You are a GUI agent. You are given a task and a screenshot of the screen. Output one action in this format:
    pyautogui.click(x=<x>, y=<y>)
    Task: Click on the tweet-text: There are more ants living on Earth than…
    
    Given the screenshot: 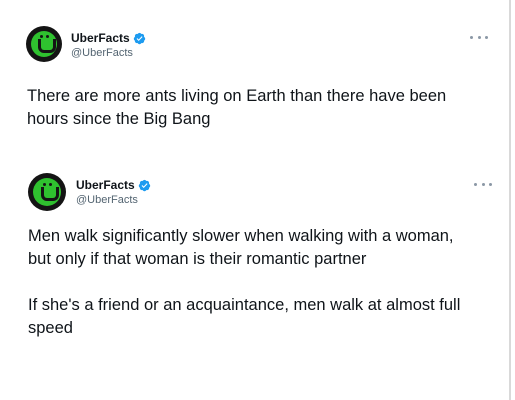 What is the action you would take?
    pyautogui.click(x=237, y=107)
    